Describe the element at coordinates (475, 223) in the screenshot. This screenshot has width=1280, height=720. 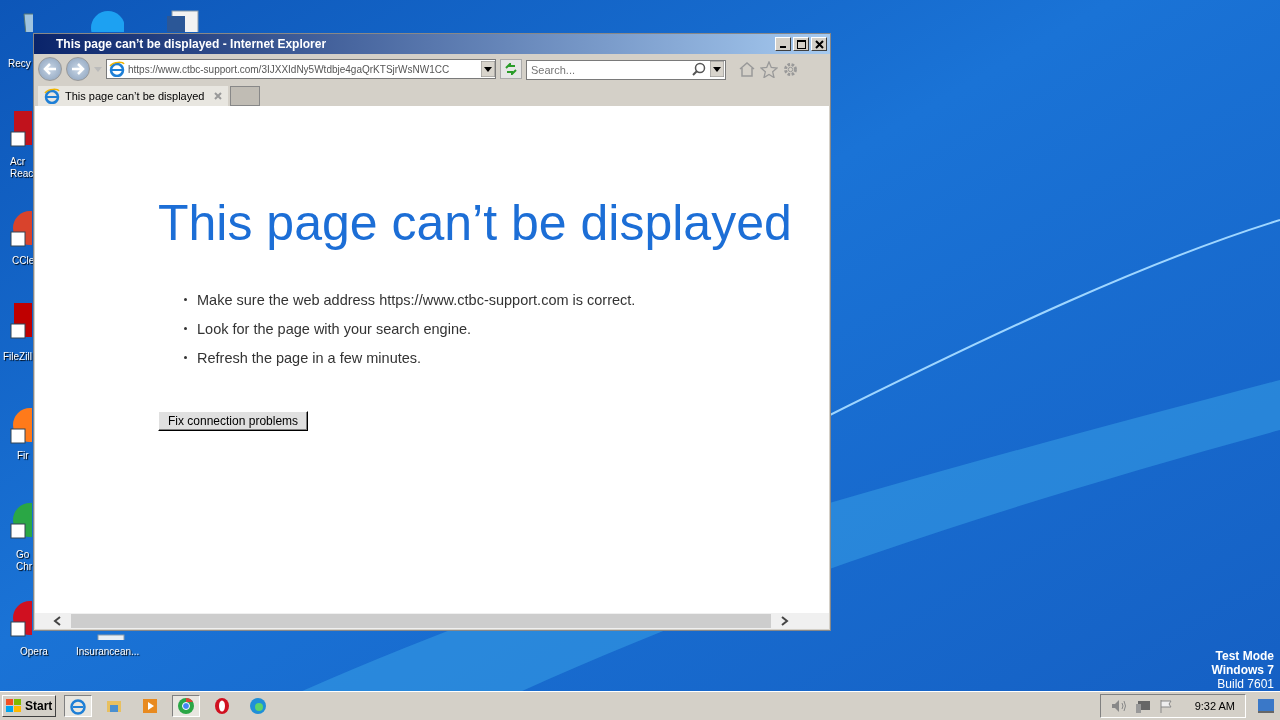
I see `error-heading: This page can’t be displayed` at that location.